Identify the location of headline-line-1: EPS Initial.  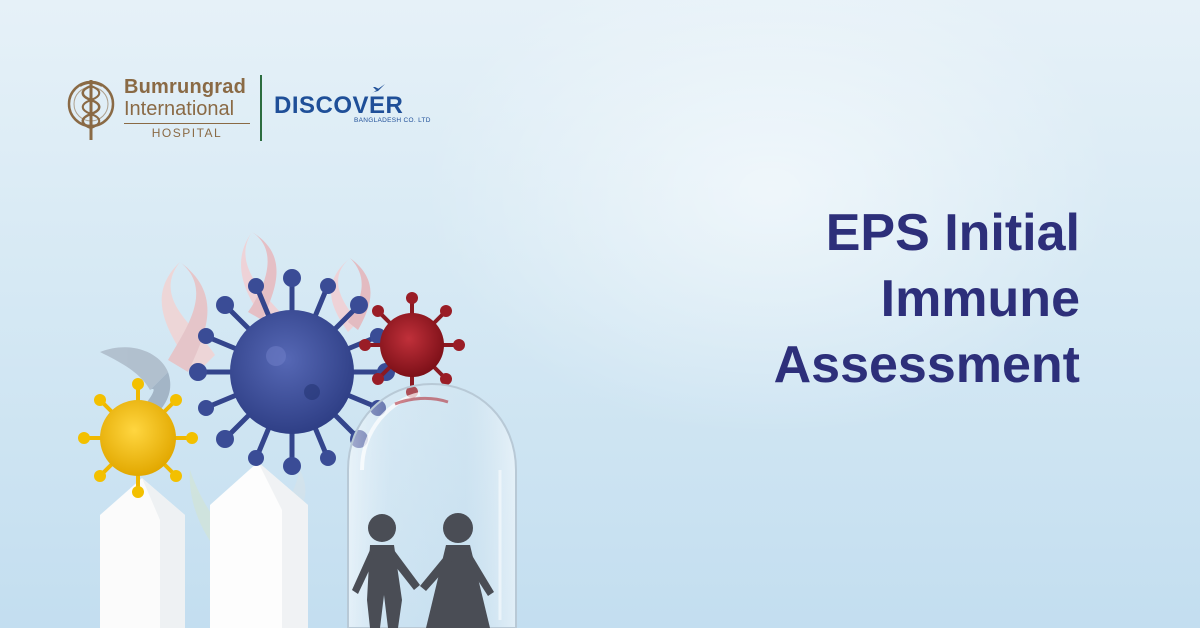
(952, 233).